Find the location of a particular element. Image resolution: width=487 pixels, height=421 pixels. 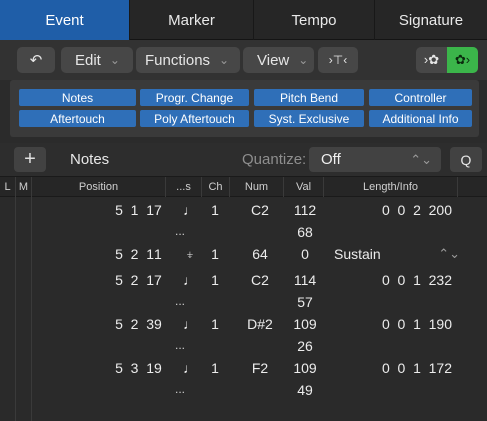

midi-out-icon: ✿› is located at coordinates (462, 59).